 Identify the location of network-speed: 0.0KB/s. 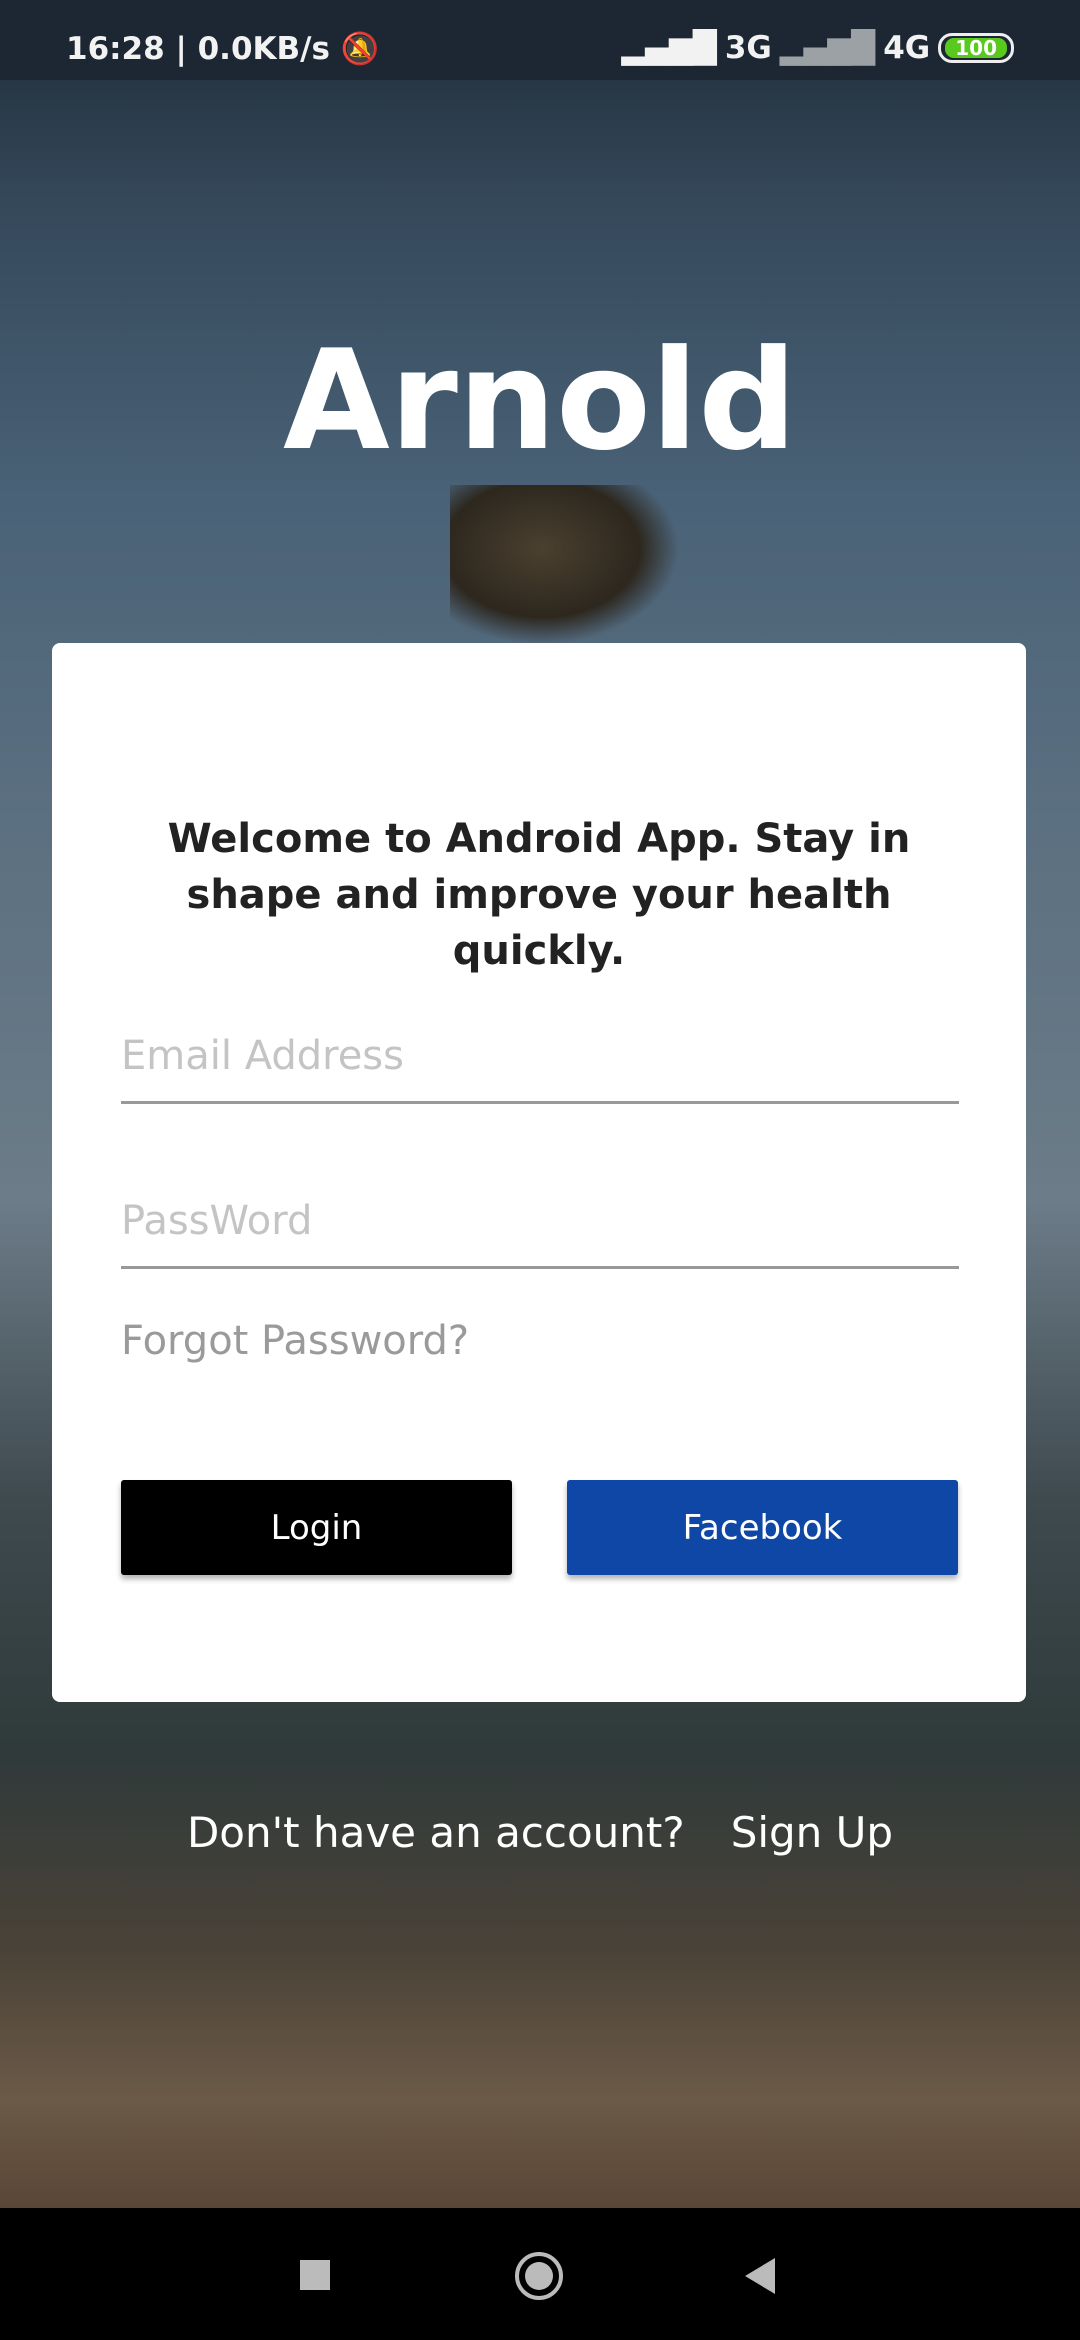
(263, 49).